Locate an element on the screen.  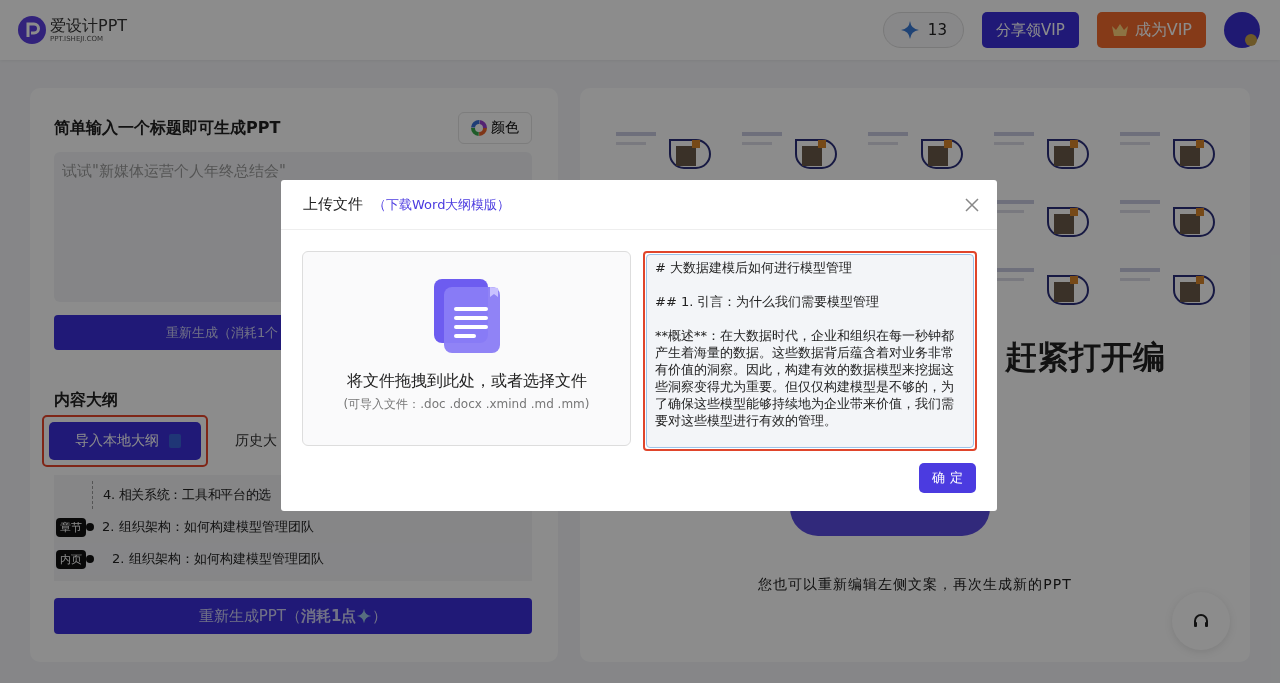
outline-title: 内容大纲 is located at coordinates (86, 400).